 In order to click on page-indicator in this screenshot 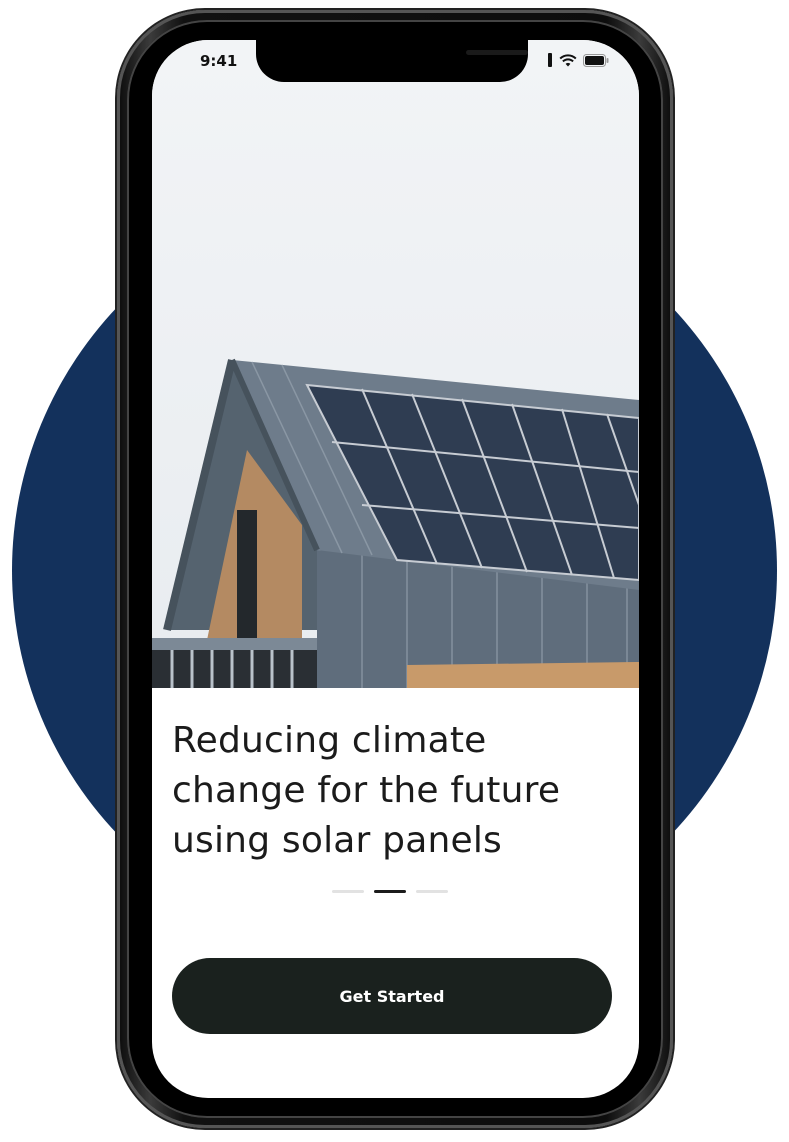, I will do `click(390, 891)`.